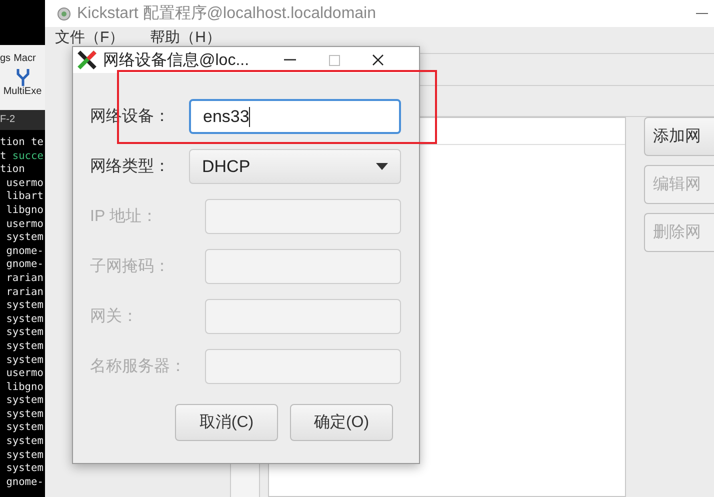 The width and height of the screenshot is (714, 497). I want to click on field-label: 网络类型：, so click(130, 166).